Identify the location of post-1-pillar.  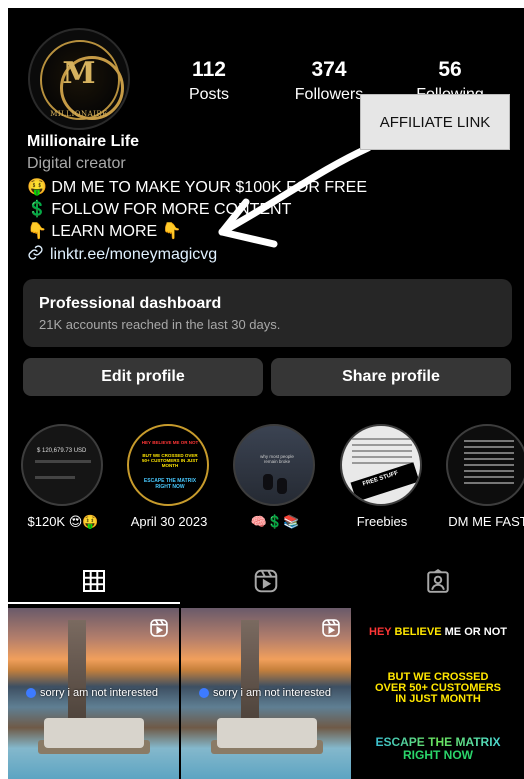
(77, 675).